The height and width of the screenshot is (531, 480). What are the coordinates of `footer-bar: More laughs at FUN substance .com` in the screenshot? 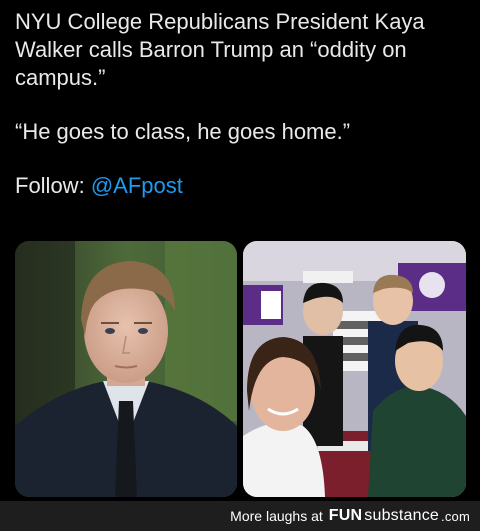 It's located at (240, 516).